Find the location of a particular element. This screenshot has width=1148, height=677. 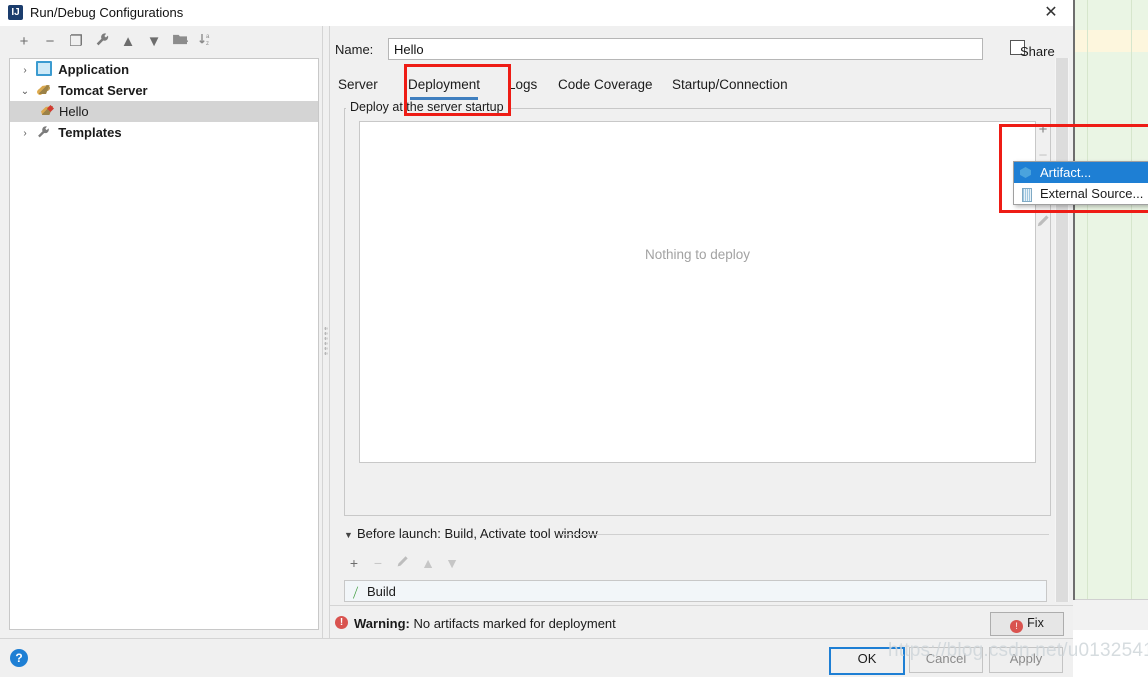

configurations-toolbar: + − ❐ ▲ ▼ a z is located at coordinates (162, 42).